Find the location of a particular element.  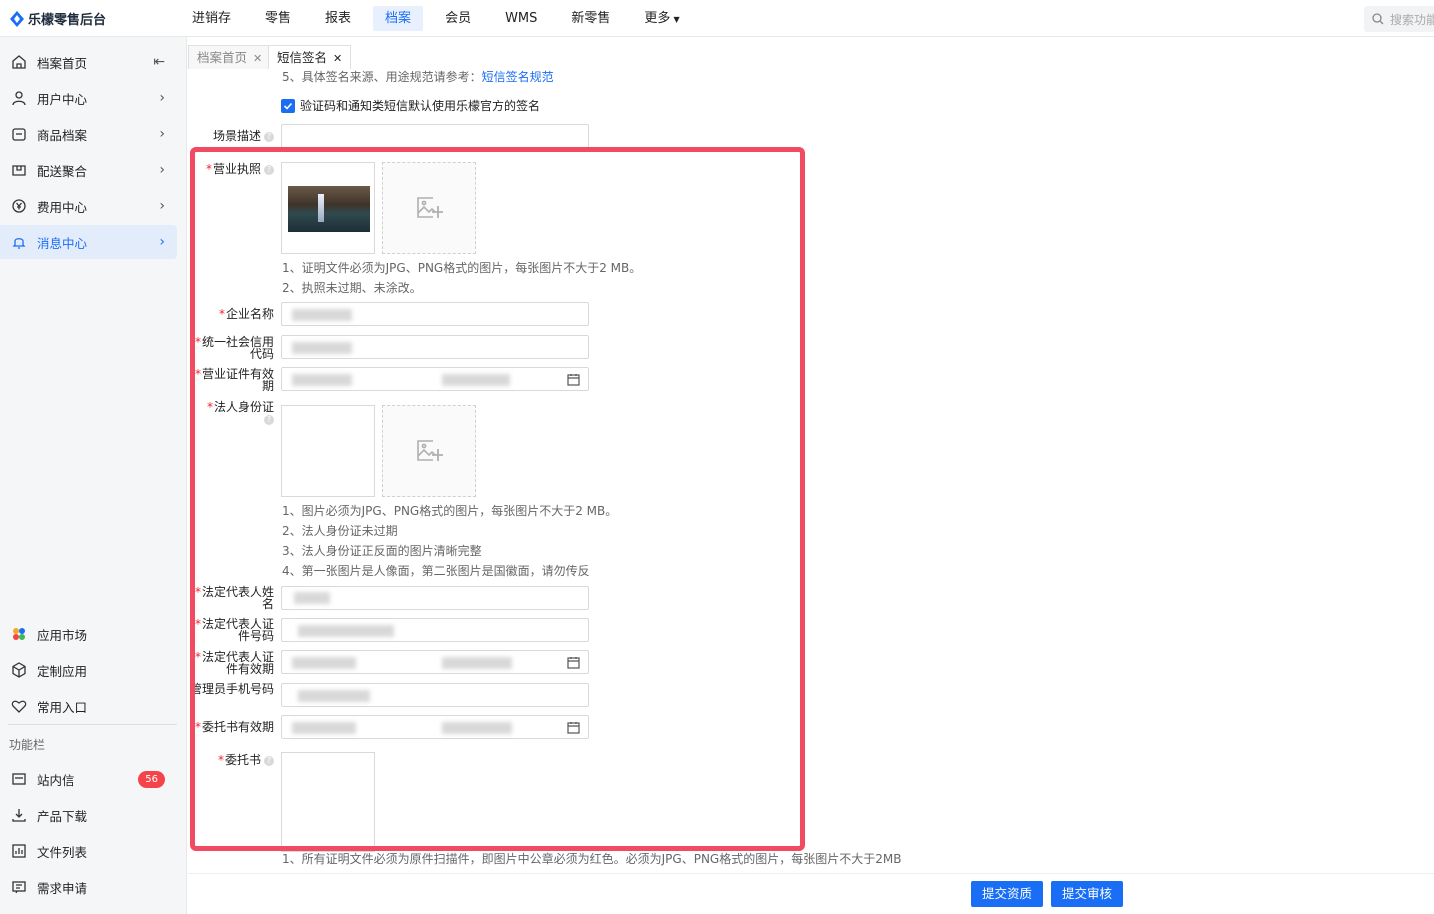

note-5: 5、具体签名来源、用途规范请参考：短信签名规范 is located at coordinates (418, 77).